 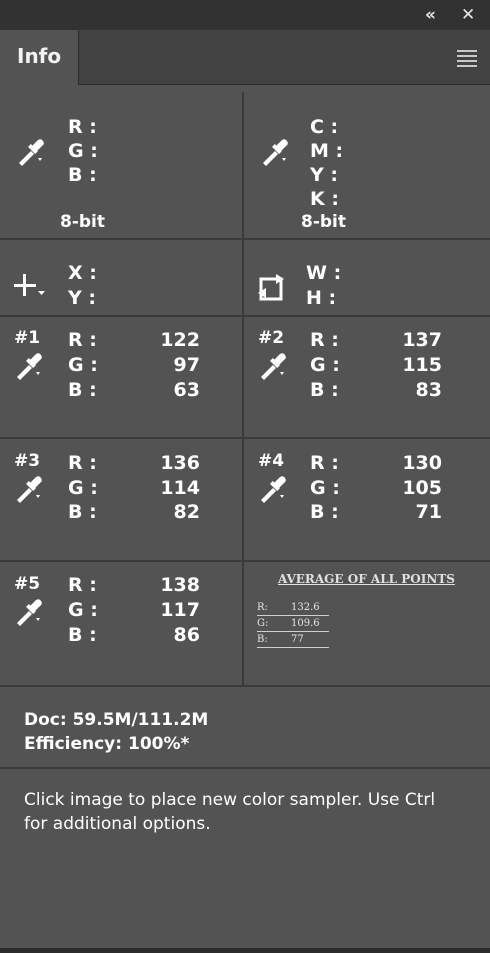 What do you see at coordinates (186, 635) in the screenshot?
I see `sampler-b-value: 86` at bounding box center [186, 635].